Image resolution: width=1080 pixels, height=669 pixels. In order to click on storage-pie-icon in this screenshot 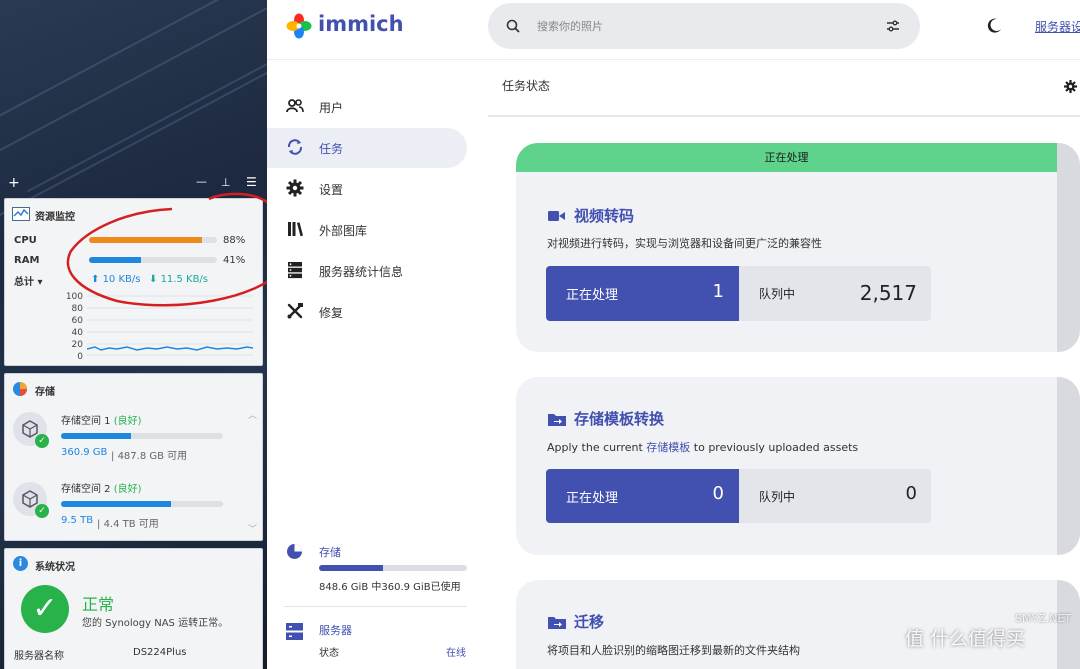, I will do `click(294, 551)`.